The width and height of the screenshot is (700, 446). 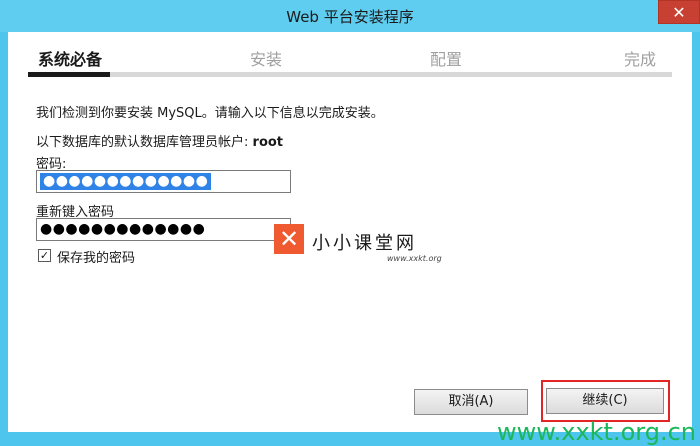 I want to click on admin-account-line: 以下数据库的默认数据库管理员帐户: root, so click(x=159, y=140).